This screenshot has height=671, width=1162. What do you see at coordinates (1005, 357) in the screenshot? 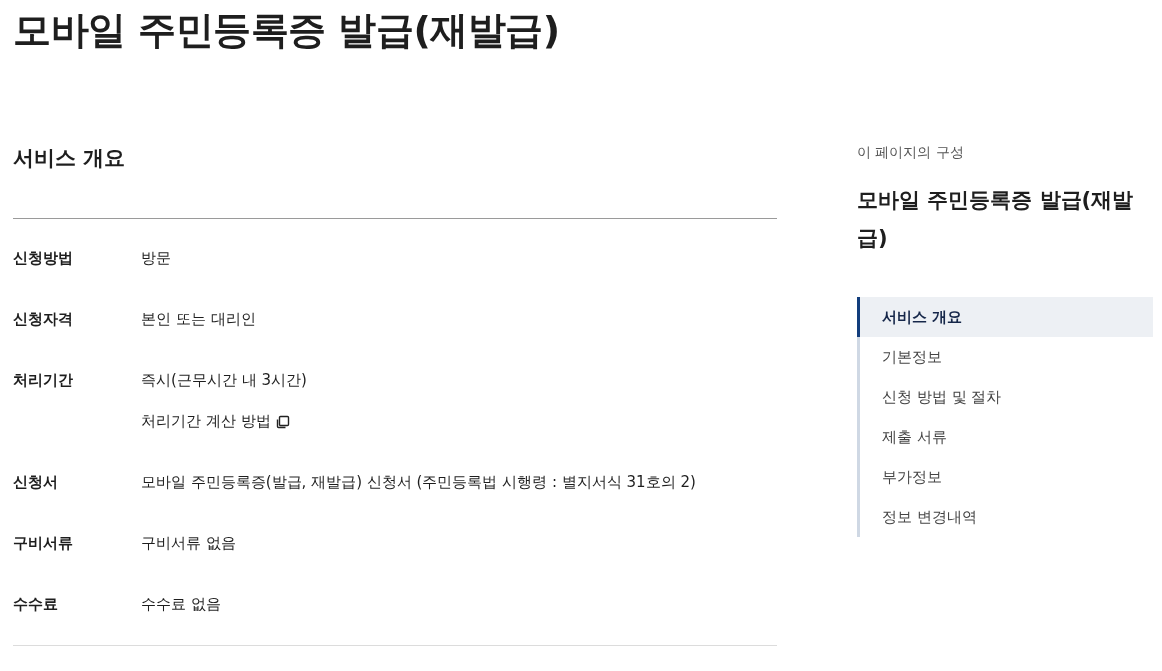
I see `toc-nav-item: 기본정보` at bounding box center [1005, 357].